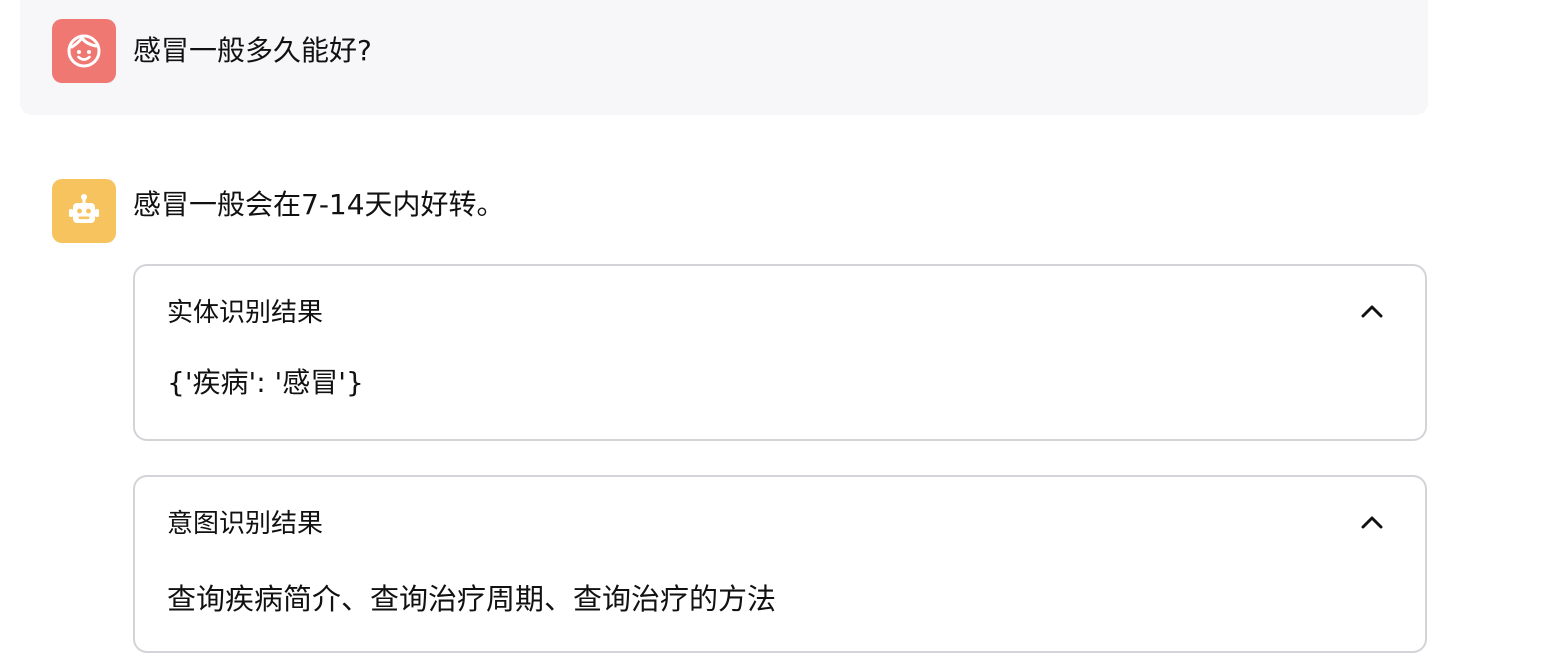 This screenshot has height=670, width=1548. What do you see at coordinates (265, 382) in the screenshot?
I see `entity-expander-content: {'疾病': '感冒'}` at bounding box center [265, 382].